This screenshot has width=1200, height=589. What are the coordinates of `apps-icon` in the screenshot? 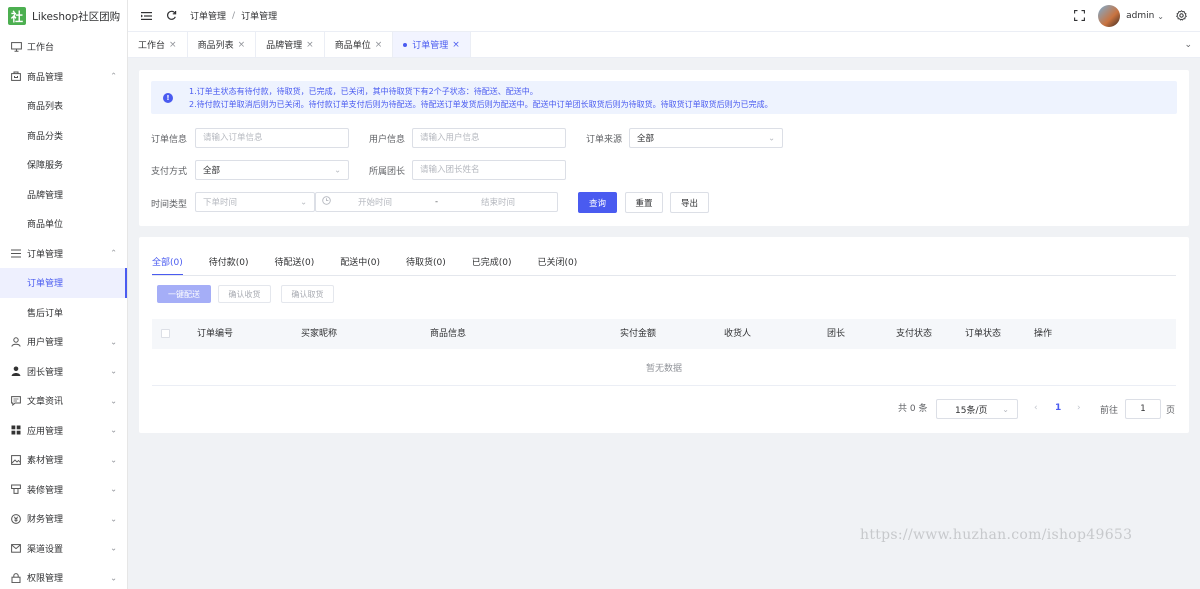 It's located at (16, 430).